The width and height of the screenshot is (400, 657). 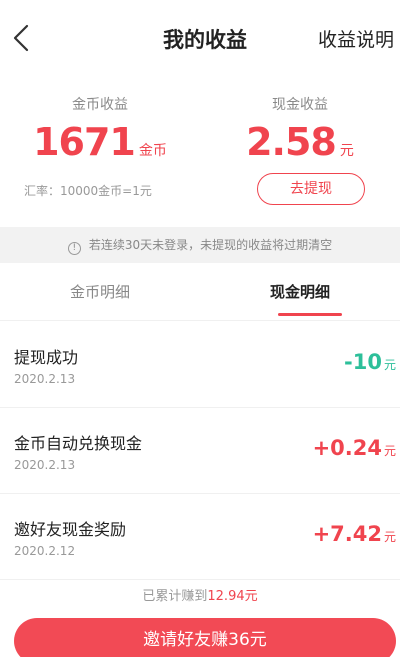 I want to click on invite-friends-button: 邀请好友赚36元, so click(x=205, y=637).